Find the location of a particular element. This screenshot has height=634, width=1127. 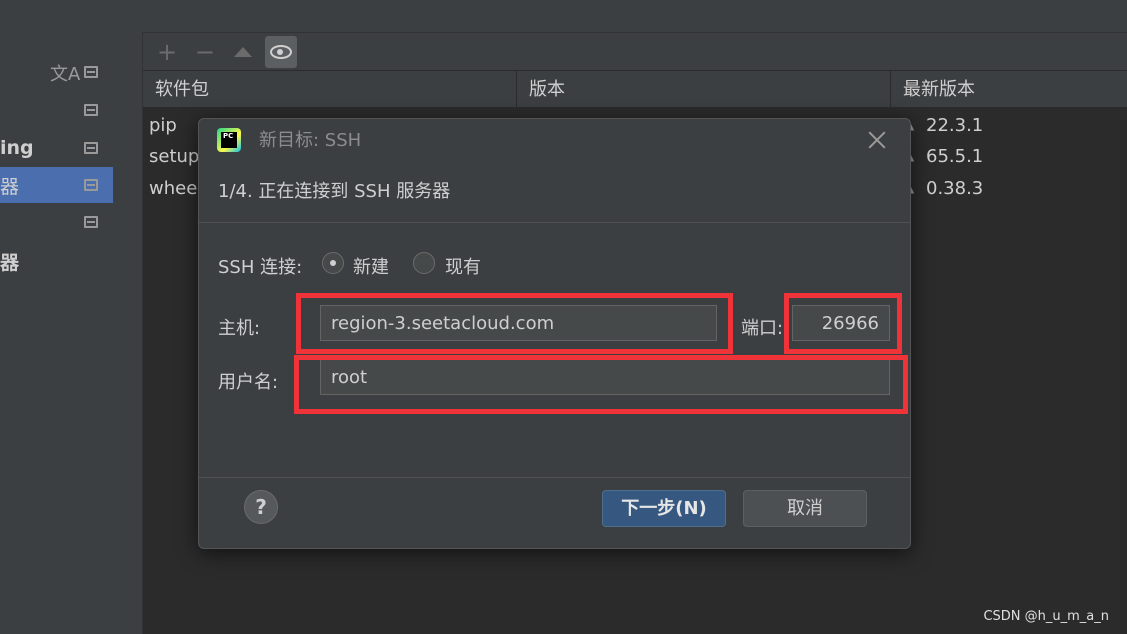

add-package-button: + is located at coordinates (167, 52).